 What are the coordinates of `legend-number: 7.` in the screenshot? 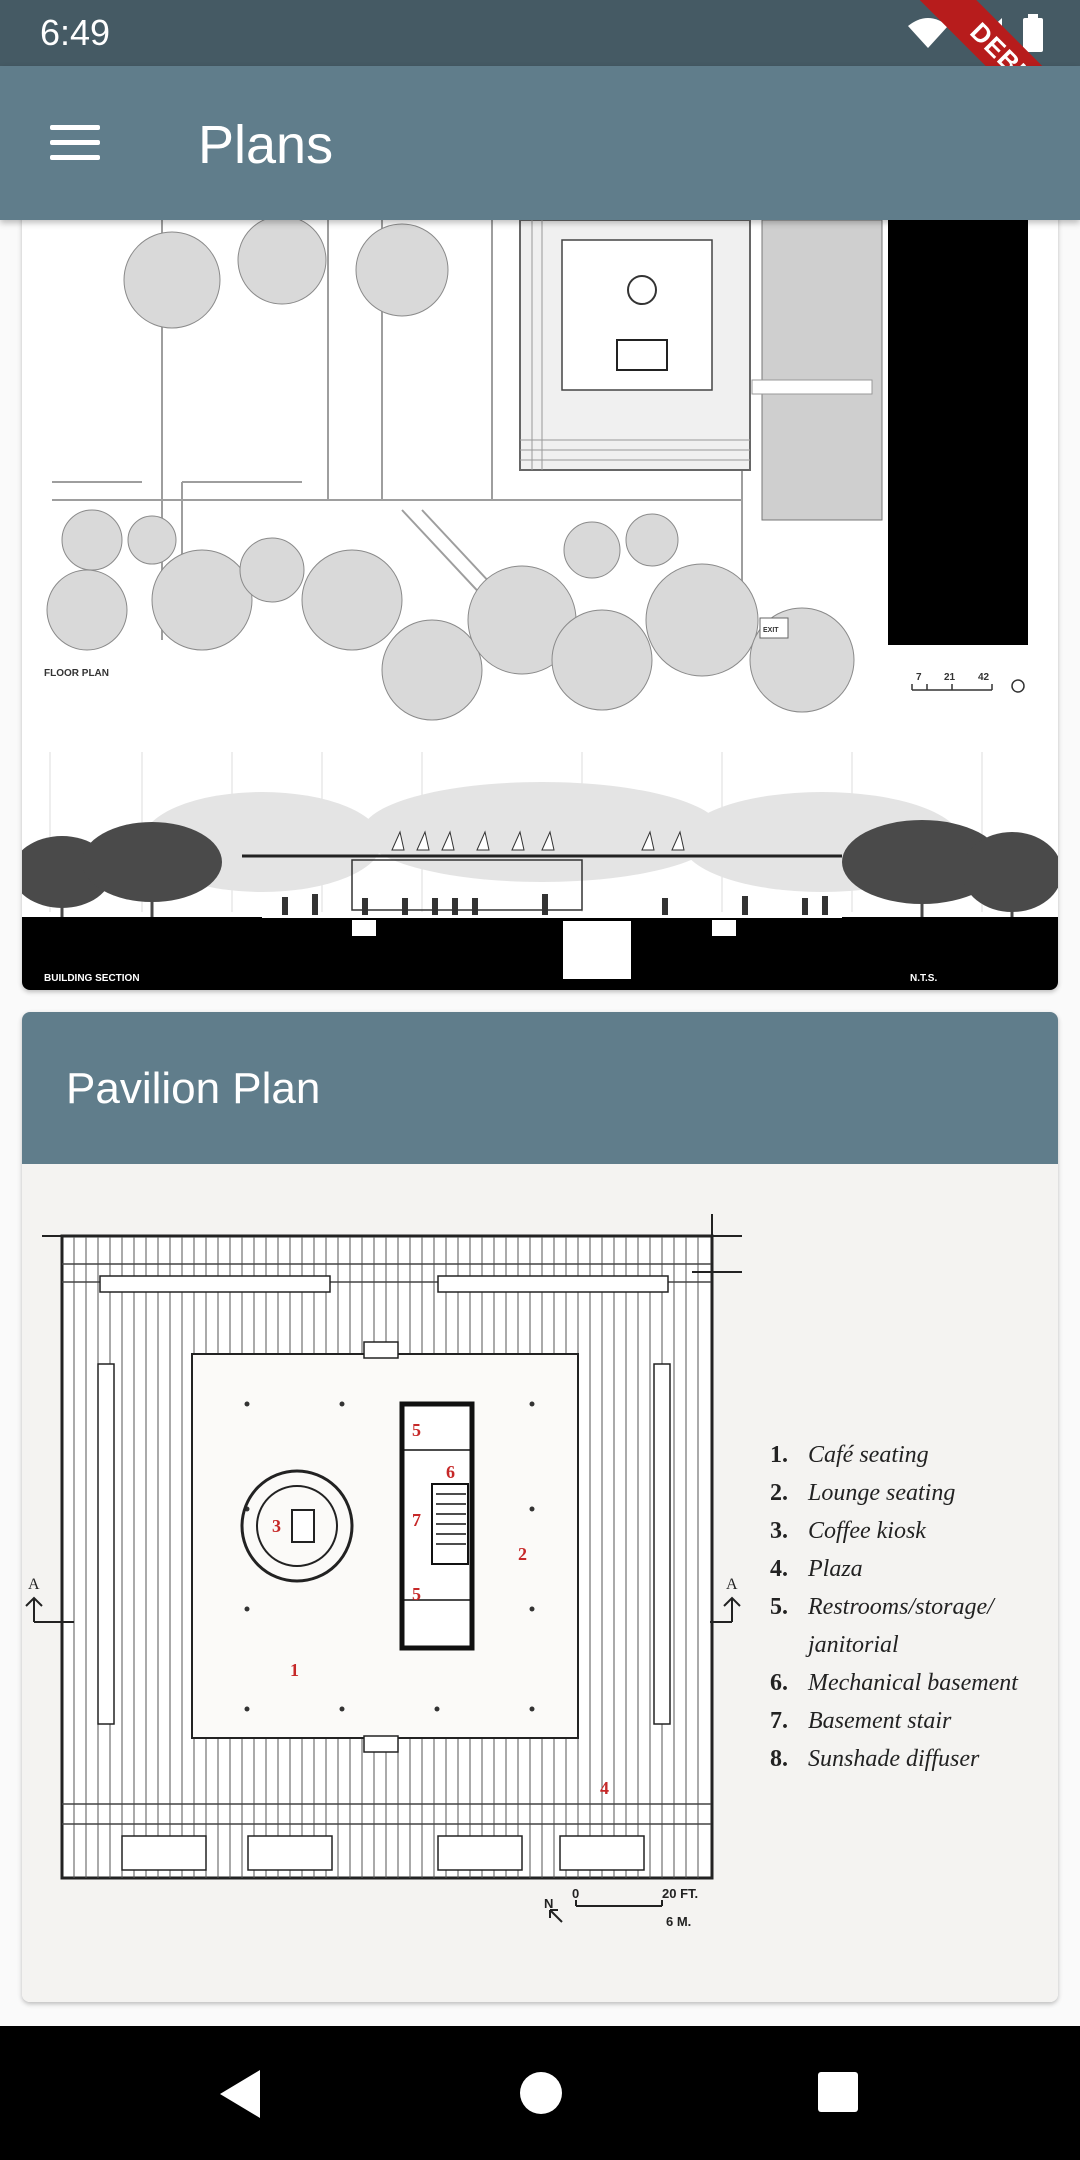 It's located at (779, 1721).